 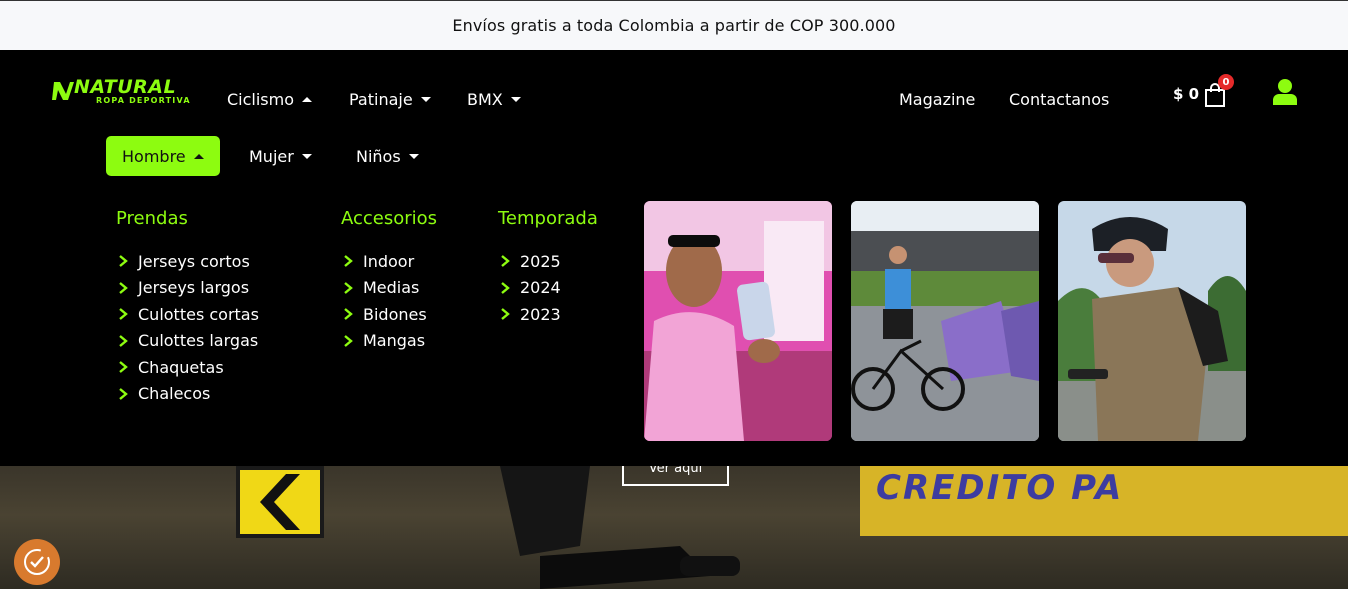 I want to click on column-title-prendas: Prendas, so click(x=152, y=218).